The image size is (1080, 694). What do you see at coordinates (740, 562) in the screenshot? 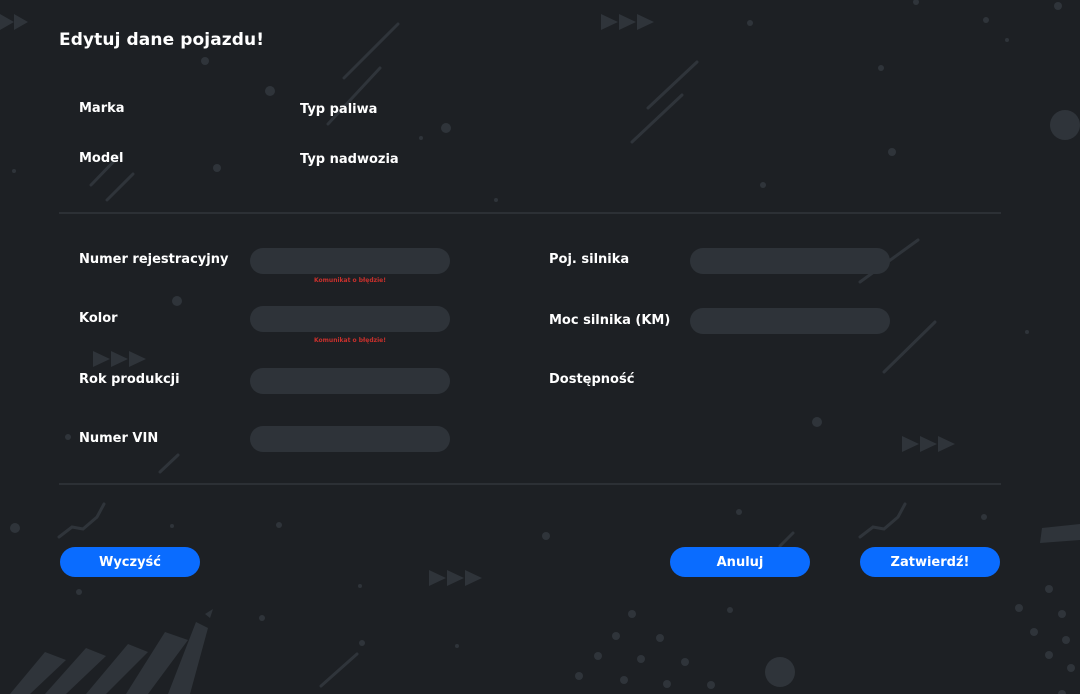
I see `cancel-button: Anuluj` at bounding box center [740, 562].